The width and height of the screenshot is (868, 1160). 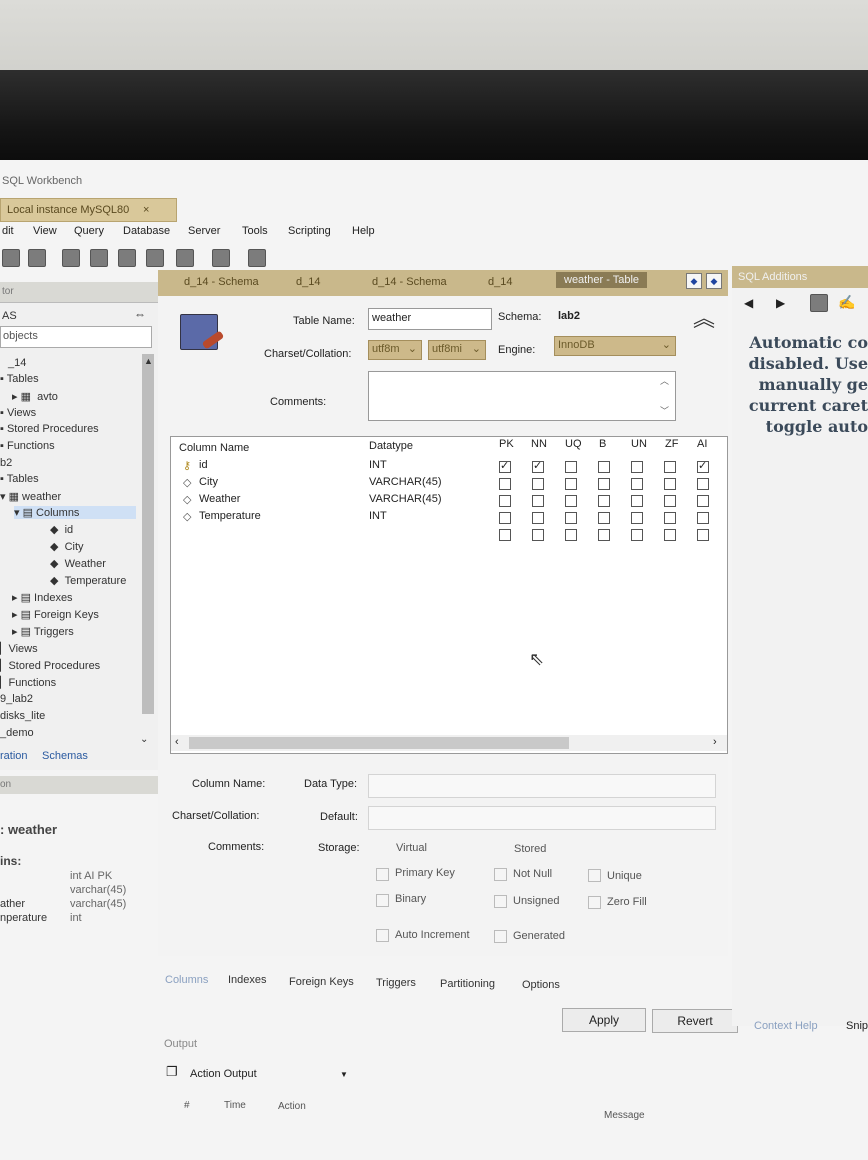 What do you see at coordinates (146, 231) in the screenshot?
I see `menu-database: Database` at bounding box center [146, 231].